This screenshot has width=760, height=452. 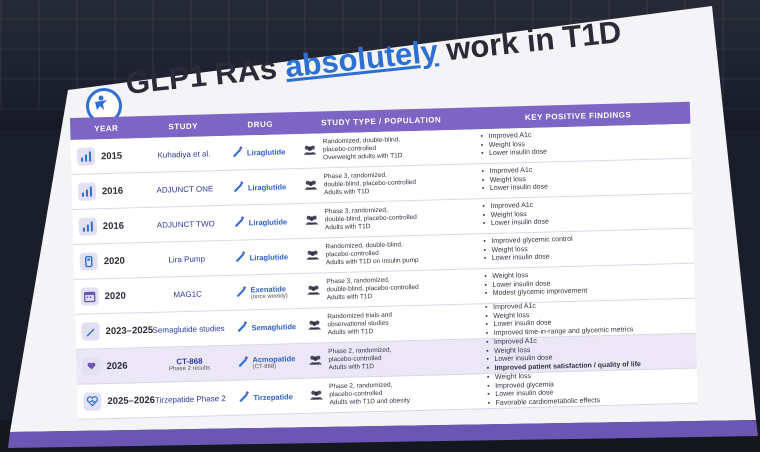 I want to click on study-name: Lira Pump, so click(x=187, y=259).